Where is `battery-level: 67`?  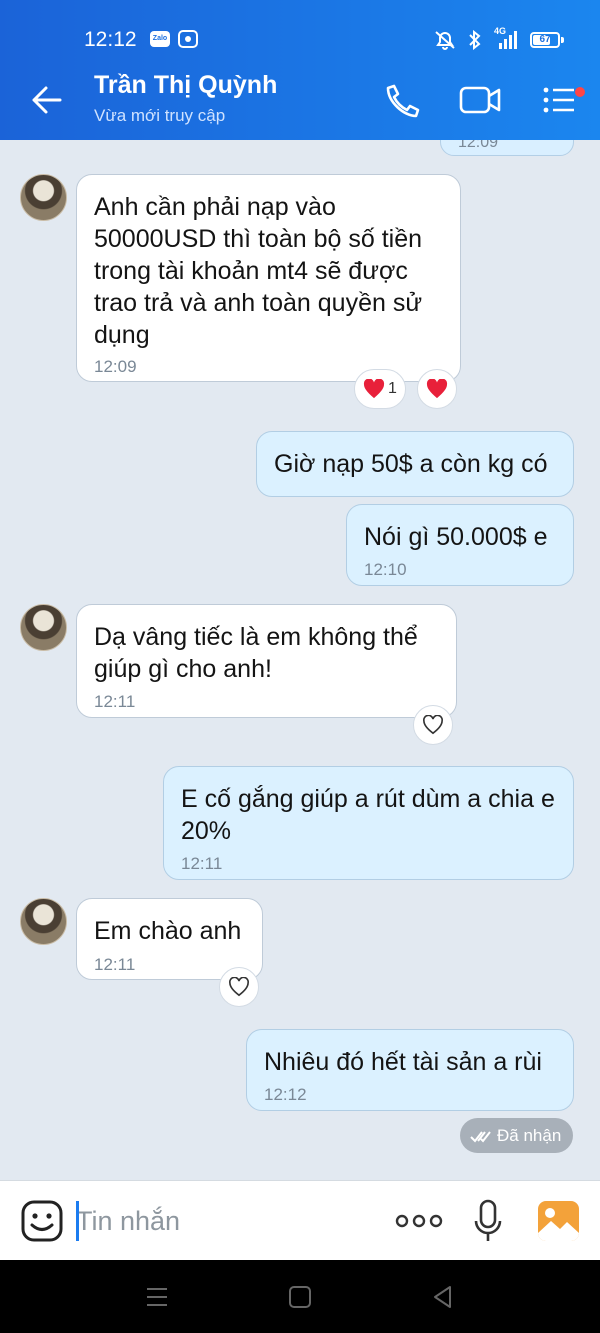
battery-level: 67 is located at coordinates (545, 39).